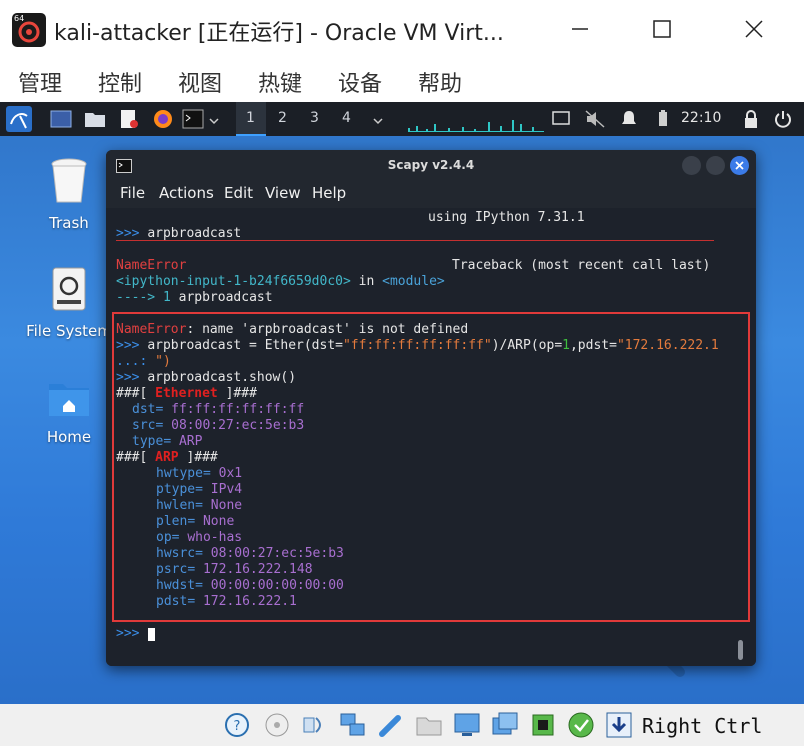 Image resolution: width=804 pixels, height=746 pixels. I want to click on panel-clock: 22:10, so click(701, 118).